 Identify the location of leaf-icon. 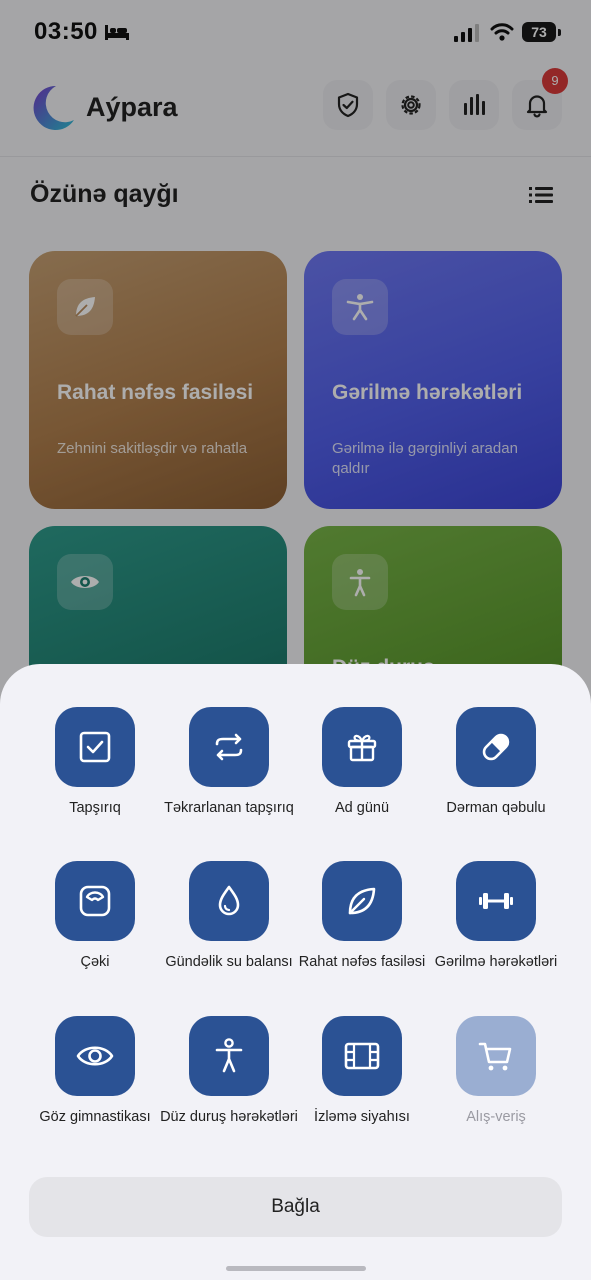
(362, 901).